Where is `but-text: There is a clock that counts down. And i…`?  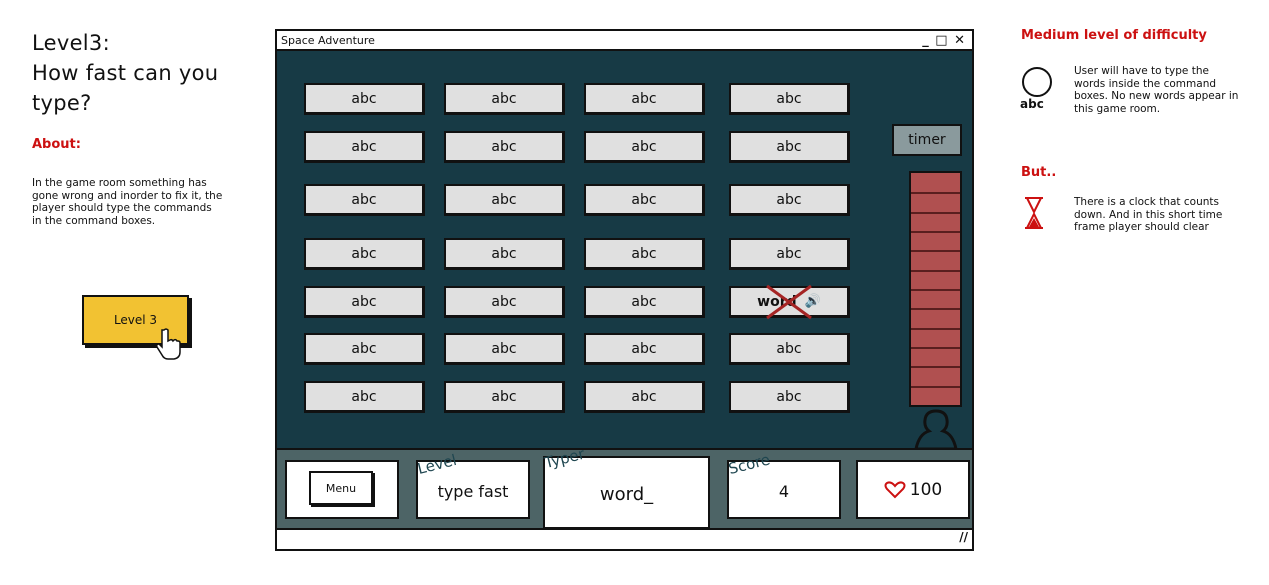
but-text: There is a clock that counts down. And i… is located at coordinates (1148, 214).